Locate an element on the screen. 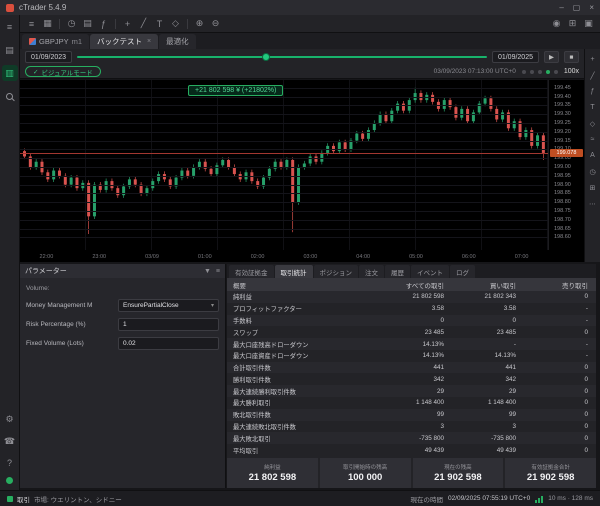  stats-row: 敗北取引件数 99 99 0 is located at coordinates (411, 414).